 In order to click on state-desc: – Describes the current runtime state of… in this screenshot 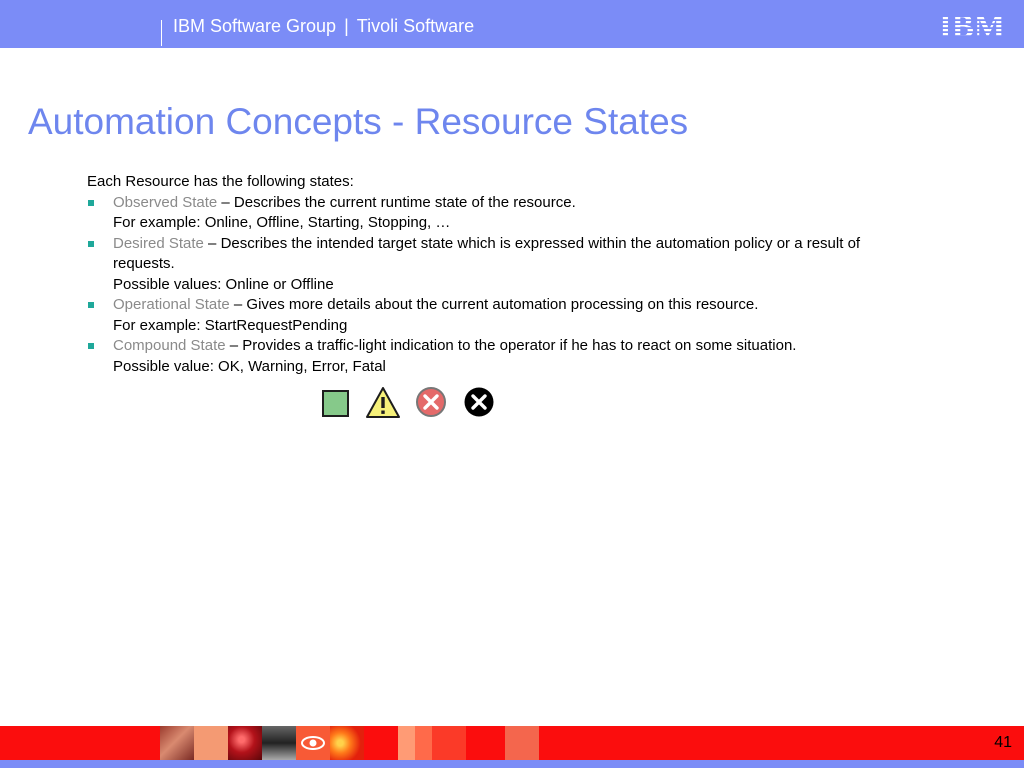, I will do `click(396, 202)`.